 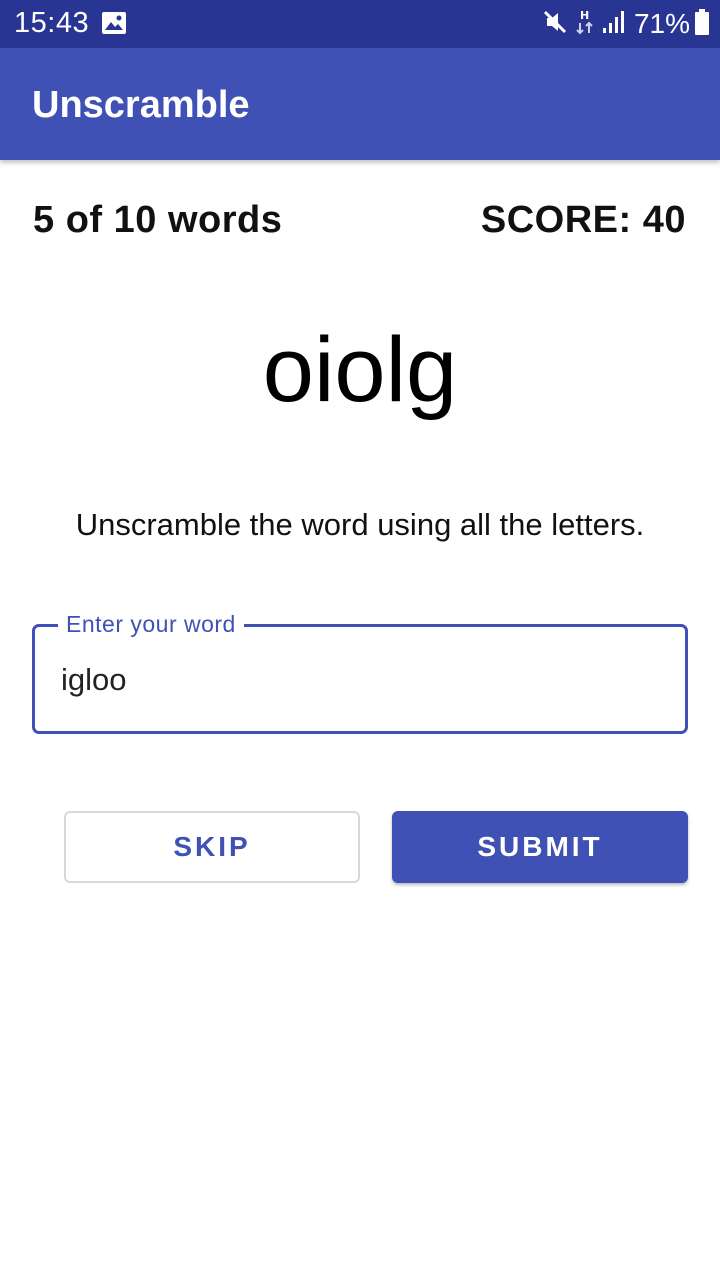 I want to click on mute-icon, so click(x=555, y=24).